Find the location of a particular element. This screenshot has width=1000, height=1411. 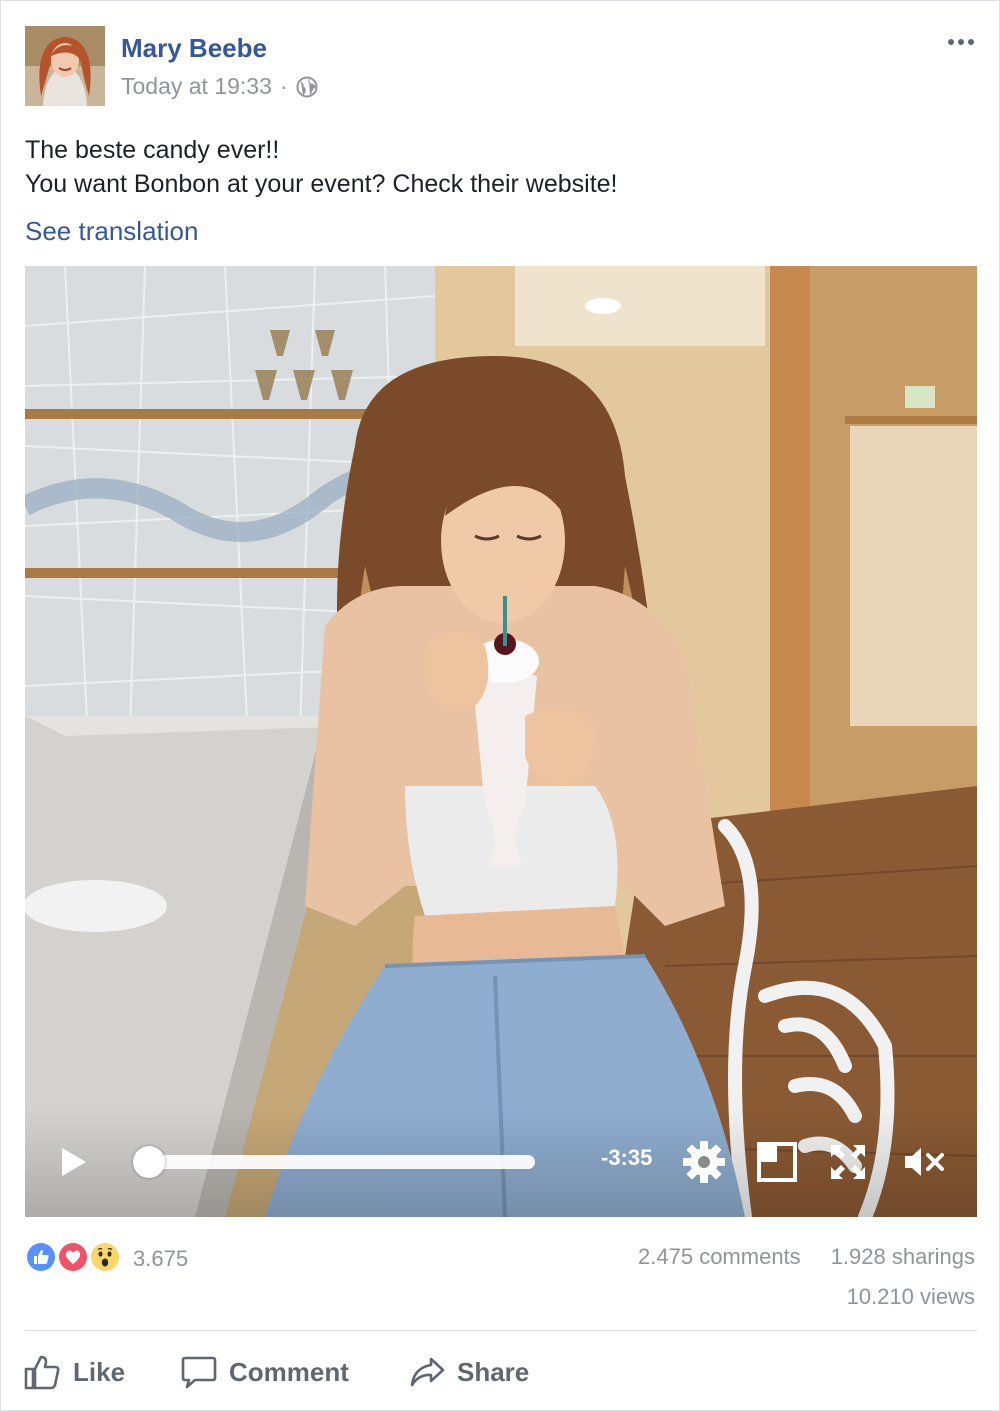

engagement-stats: 2.475 comments 1.928 sharings is located at coordinates (806, 1257).